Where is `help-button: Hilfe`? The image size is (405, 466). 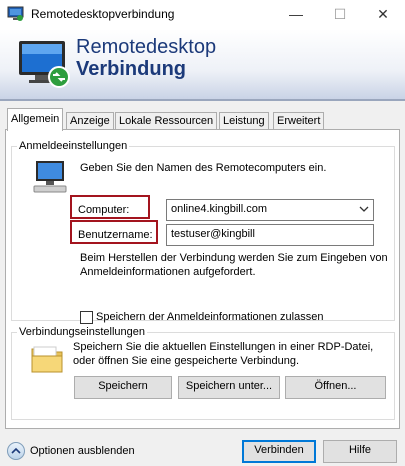
help-button: Hilfe is located at coordinates (360, 451).